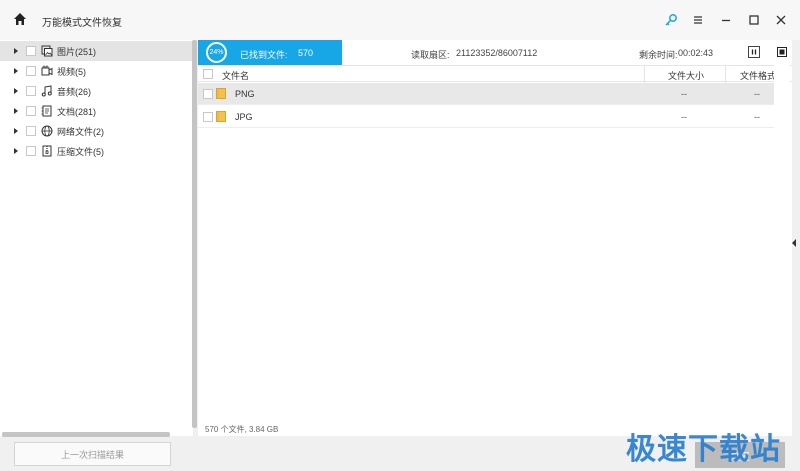 The width and height of the screenshot is (800, 471). I want to click on archive-icon, so click(47, 151).